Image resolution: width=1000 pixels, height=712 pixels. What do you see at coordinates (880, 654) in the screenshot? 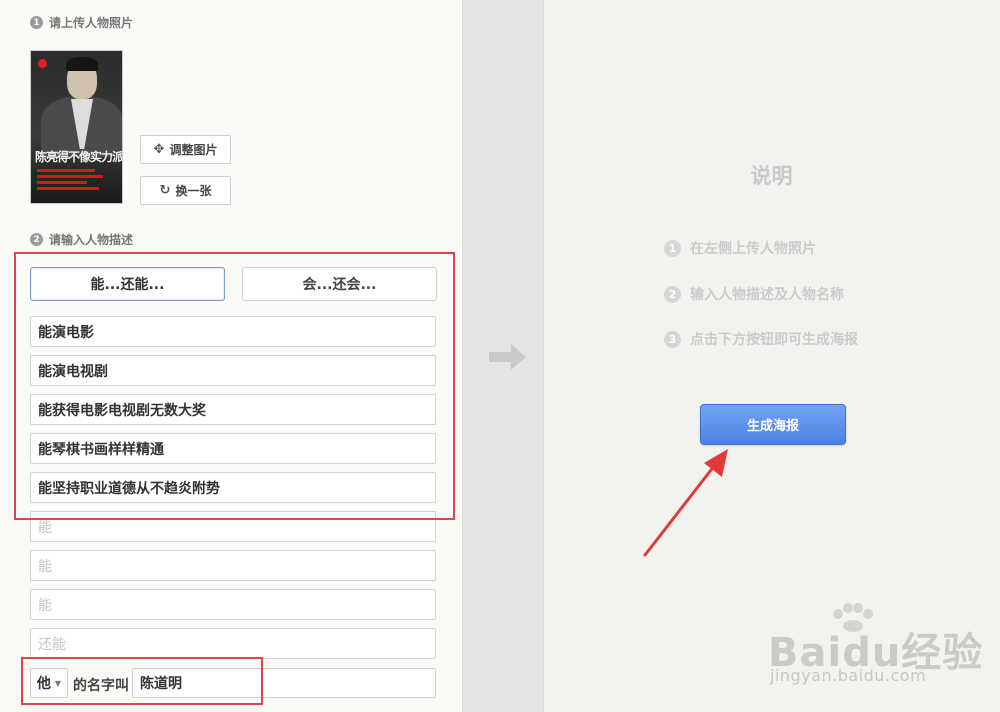
I see `baidu-watermark: Baidu经验 jingyan.baidu.com` at bounding box center [880, 654].